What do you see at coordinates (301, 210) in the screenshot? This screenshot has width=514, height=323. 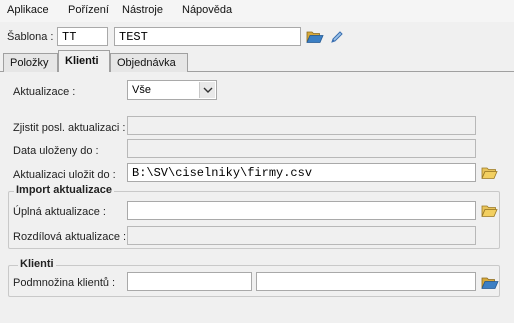 I see `uplna-field` at bounding box center [301, 210].